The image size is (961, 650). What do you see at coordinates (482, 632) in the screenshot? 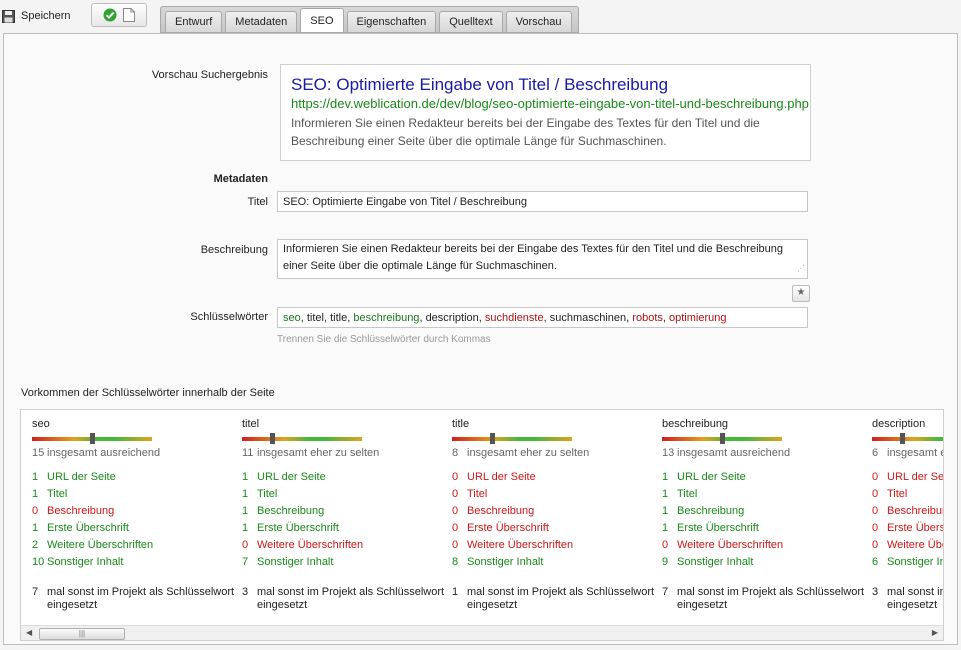
I see `horizontal-scrollbar: ◀ ||| ▶` at bounding box center [482, 632].